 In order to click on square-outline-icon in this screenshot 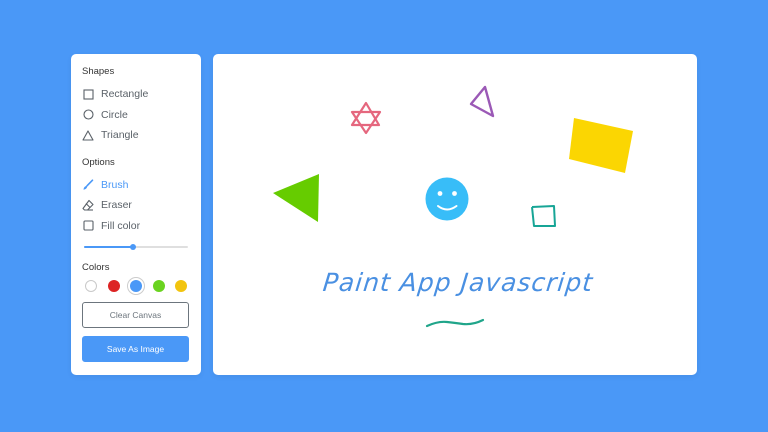, I will do `click(88, 94)`.